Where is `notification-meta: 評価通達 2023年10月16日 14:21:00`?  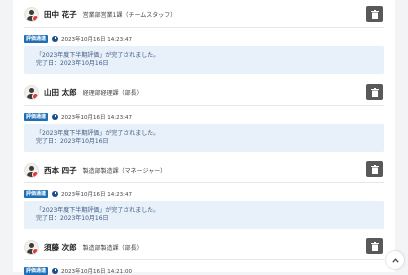 notification-meta: 評価通達 2023年10月16日 14:21:00 is located at coordinates (78, 270).